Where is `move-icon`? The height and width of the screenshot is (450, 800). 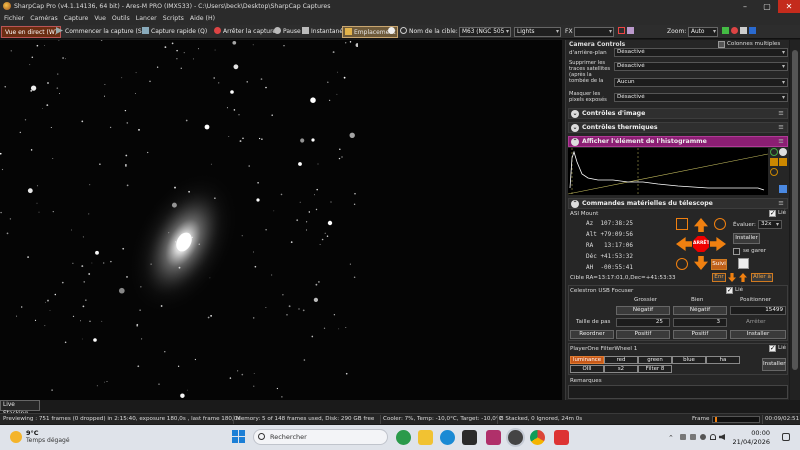
move-icon is located at coordinates (774, 162).